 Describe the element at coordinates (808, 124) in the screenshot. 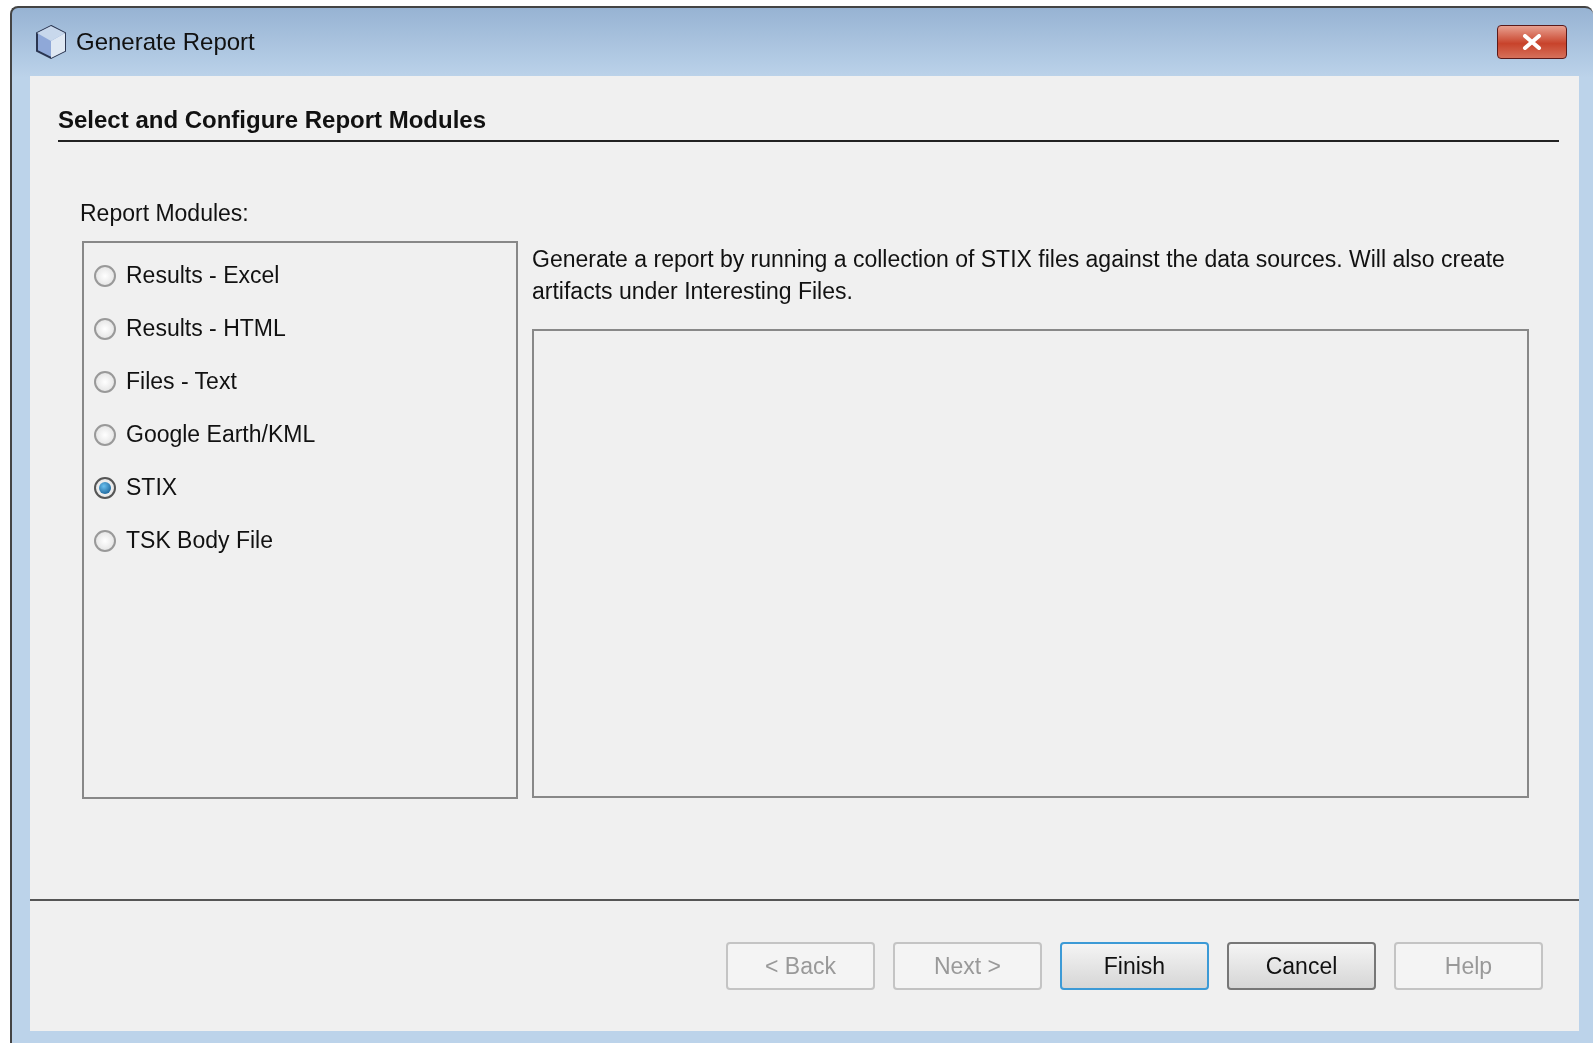

I see `section-heading: Select and Configure Report Modules` at that location.